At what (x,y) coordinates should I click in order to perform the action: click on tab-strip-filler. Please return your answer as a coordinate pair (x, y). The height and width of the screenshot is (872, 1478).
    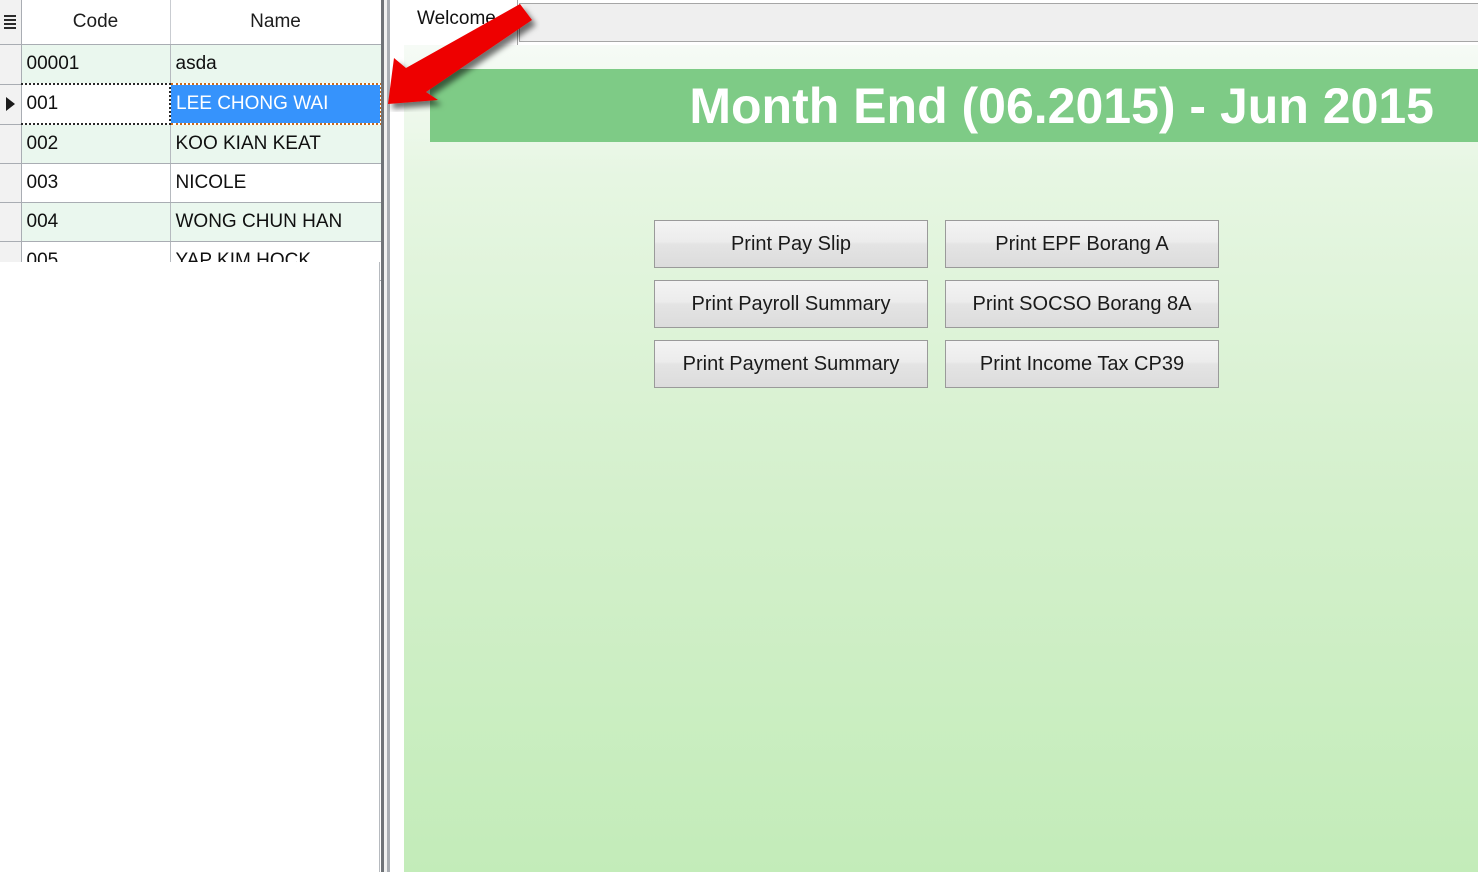
    Looking at the image, I should click on (998, 22).